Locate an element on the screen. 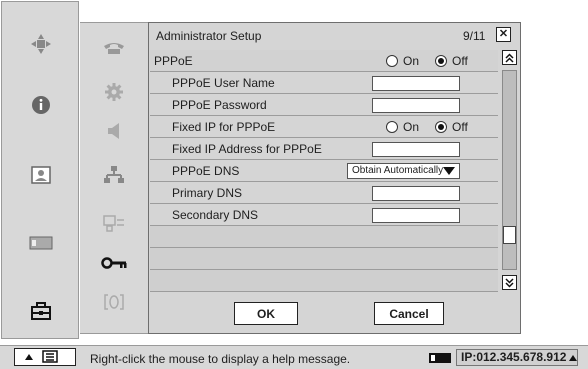 Image resolution: width=588 pixels, height=369 pixels. fixed-ip-on-label: On is located at coordinates (411, 127).